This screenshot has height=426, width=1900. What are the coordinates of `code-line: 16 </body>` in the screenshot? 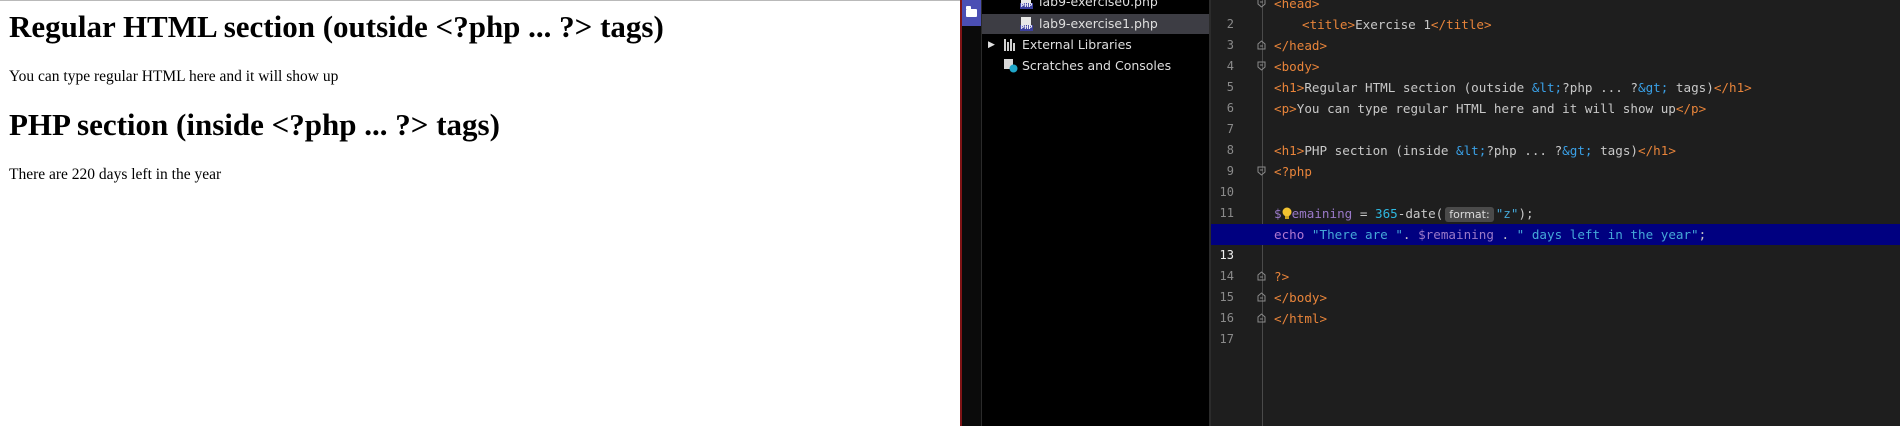 It's located at (1555, 306).